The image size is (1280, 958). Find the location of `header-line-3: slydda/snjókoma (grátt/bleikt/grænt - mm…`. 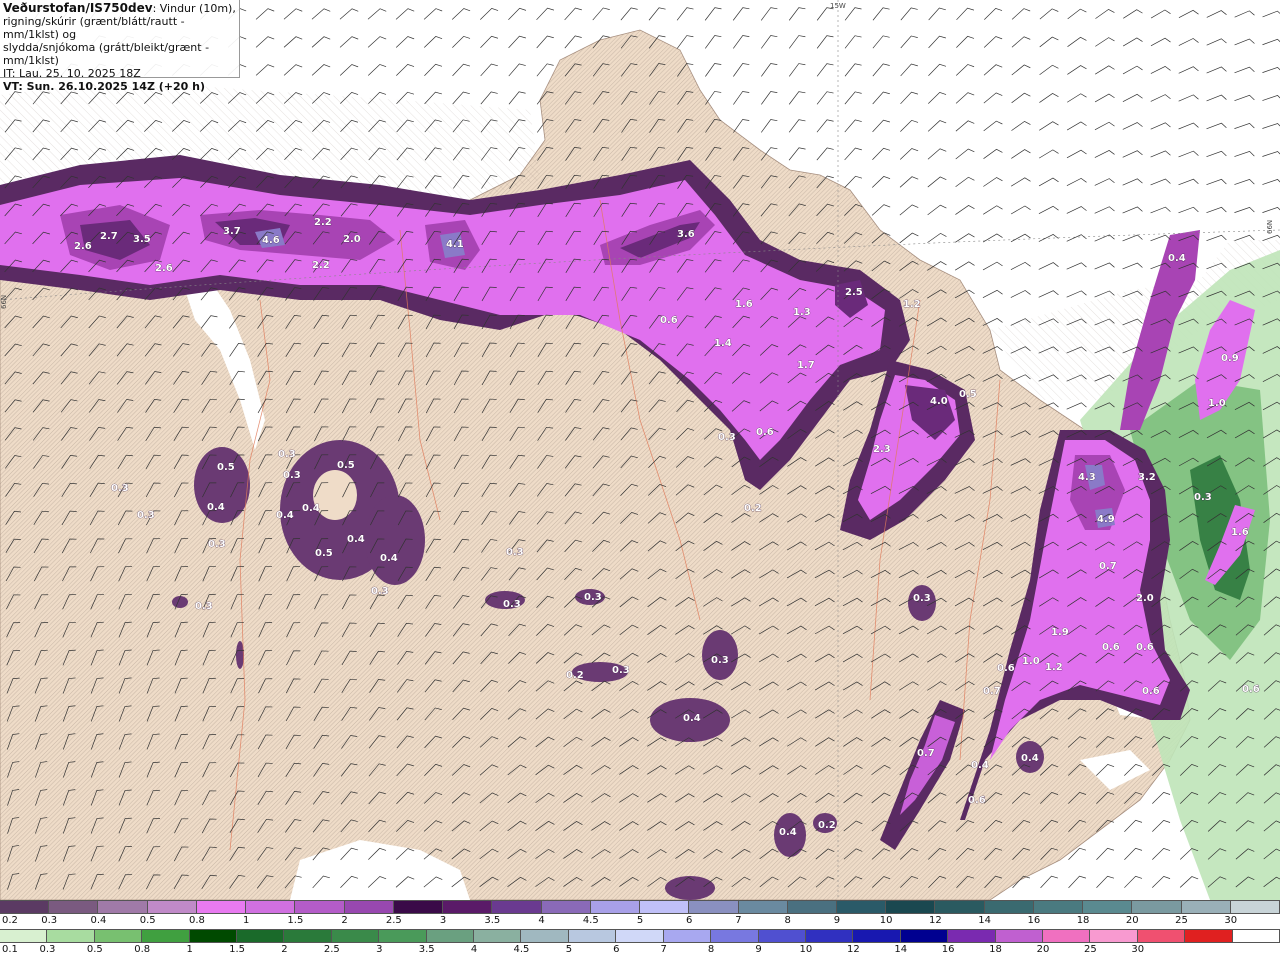

header-line-3: slydda/snjókoma (grátt/bleikt/grænt - mm… is located at coordinates (106, 54).